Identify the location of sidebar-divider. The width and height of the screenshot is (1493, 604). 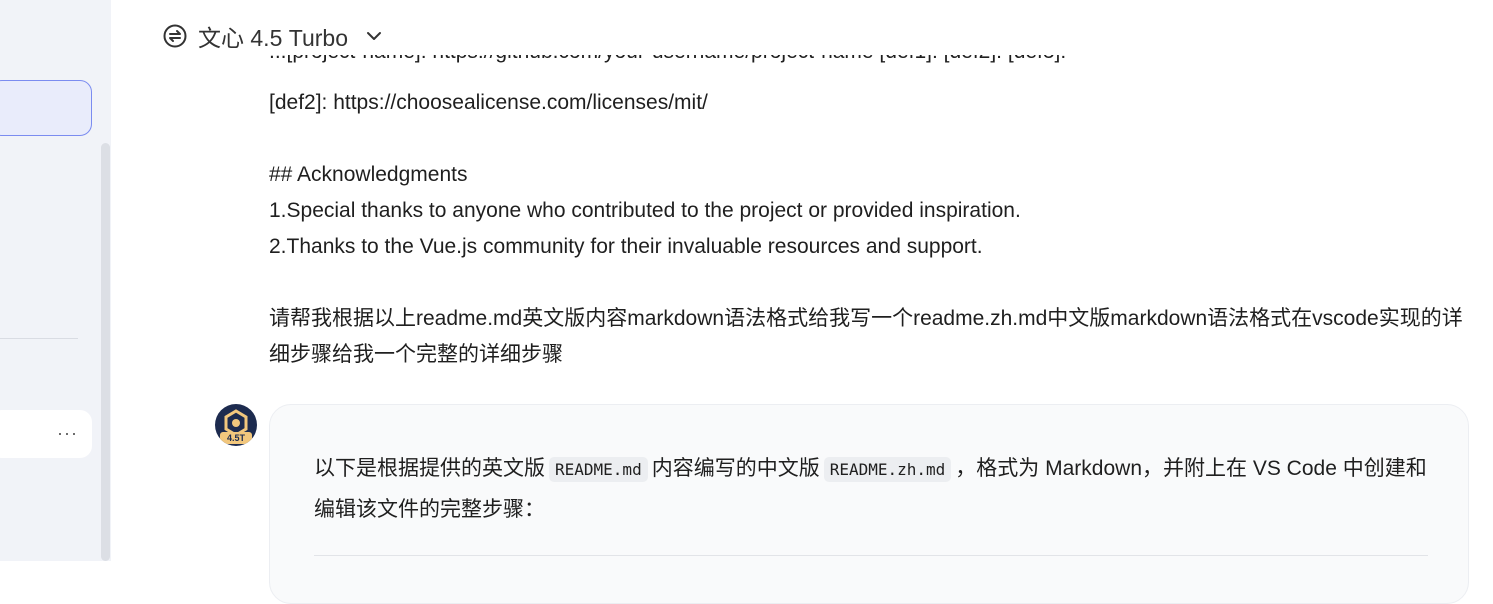
(39, 338).